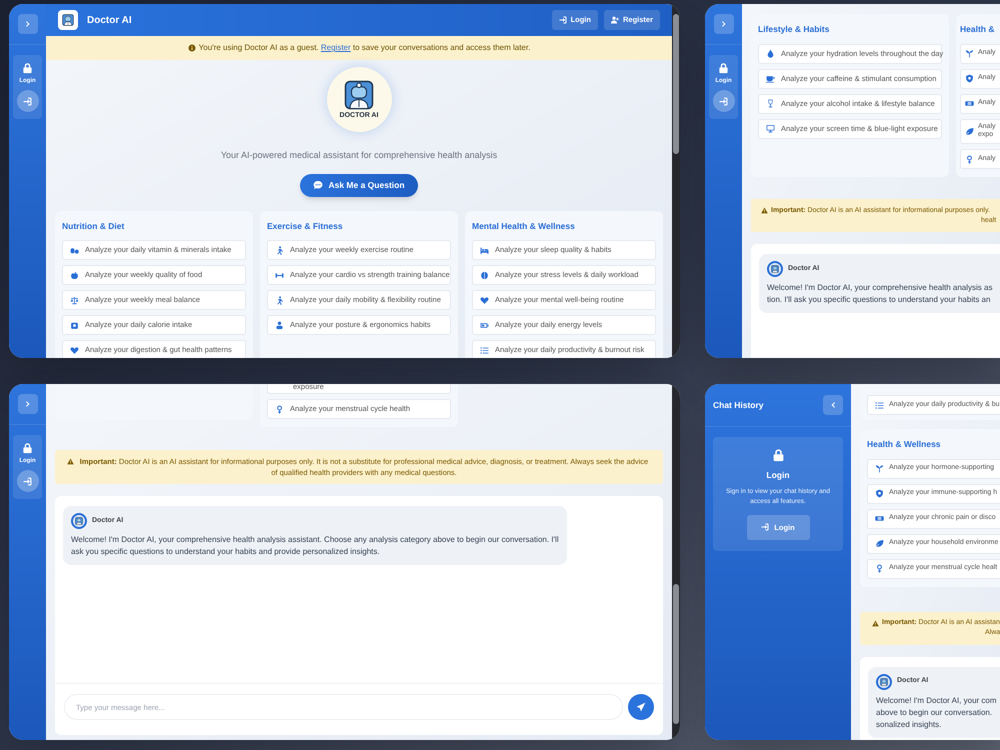 The height and width of the screenshot is (750, 1000). What do you see at coordinates (738, 405) in the screenshot?
I see `sidebar-title: Chat History` at bounding box center [738, 405].